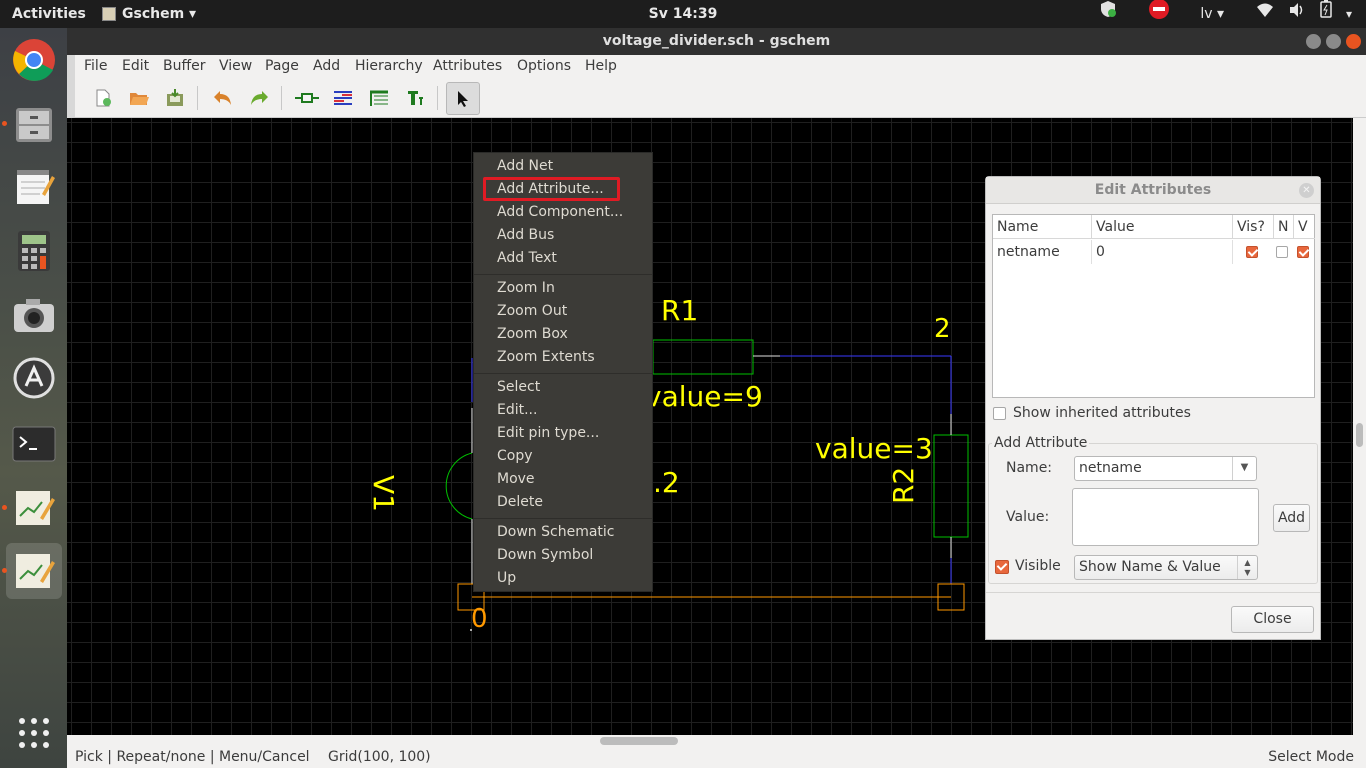 The width and height of the screenshot is (1366, 768). Describe the element at coordinates (1353, 41) in the screenshot. I see `close-window-button` at that location.